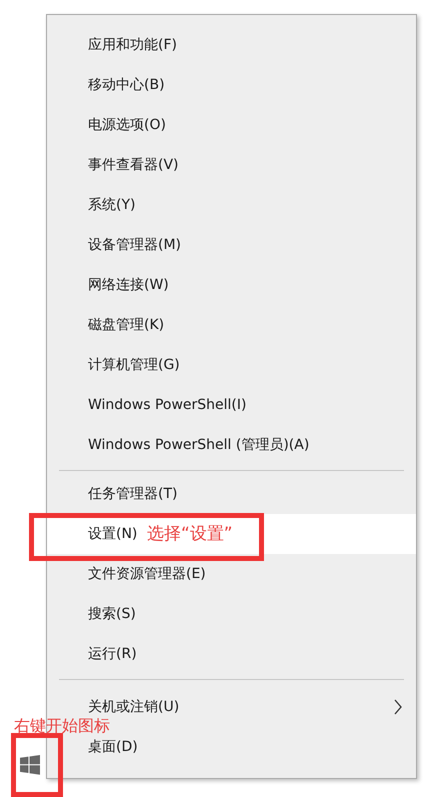 This screenshot has width=431, height=797. What do you see at coordinates (231, 165) in the screenshot?
I see `menu-item: 事件查看器(V)` at bounding box center [231, 165].